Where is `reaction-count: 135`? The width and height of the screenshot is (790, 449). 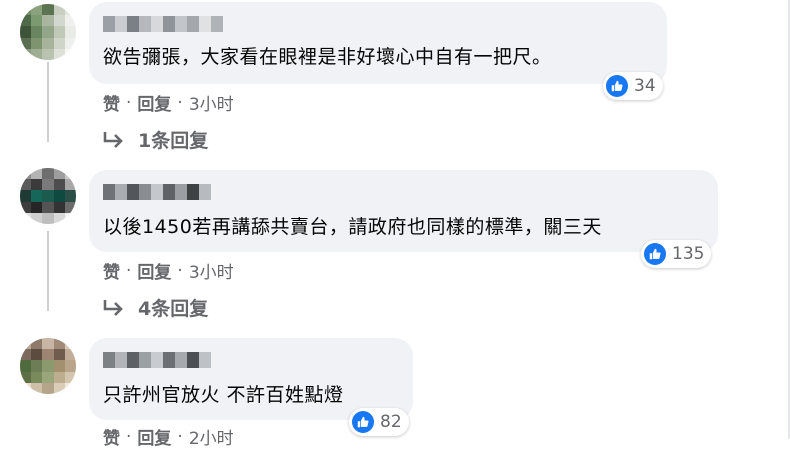 reaction-count: 135 is located at coordinates (688, 254).